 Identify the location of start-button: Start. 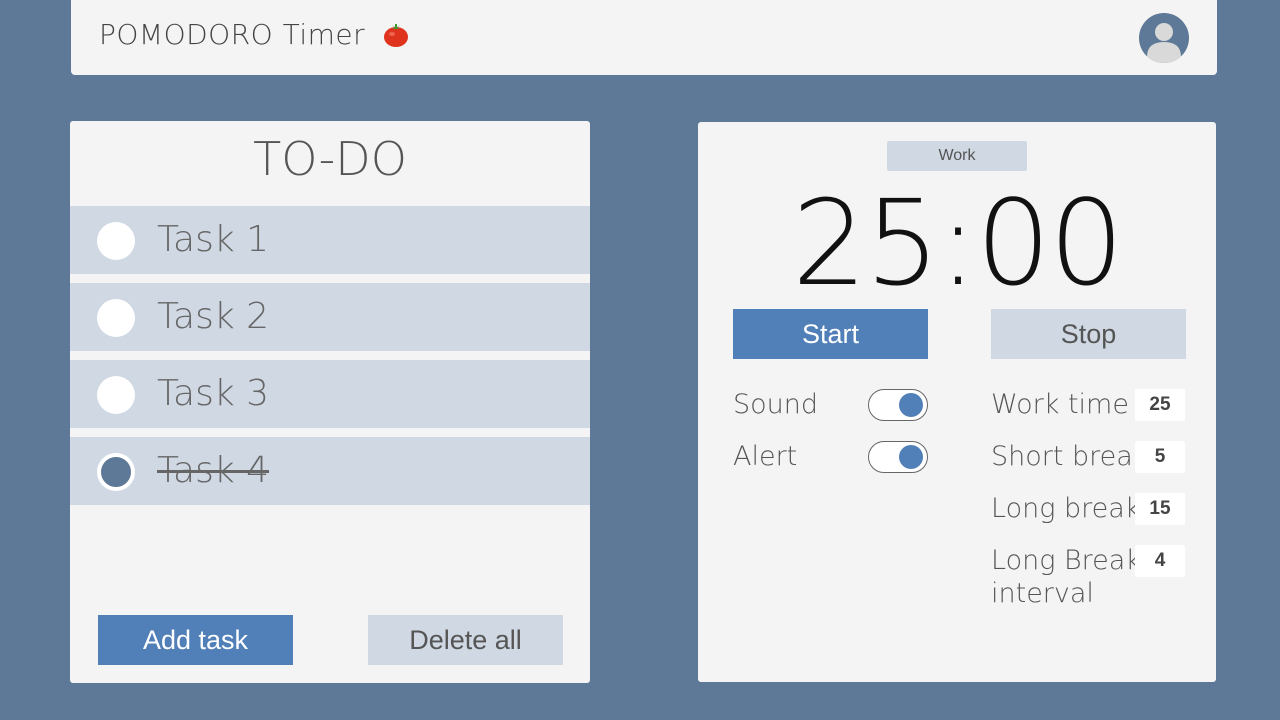
(830, 334).